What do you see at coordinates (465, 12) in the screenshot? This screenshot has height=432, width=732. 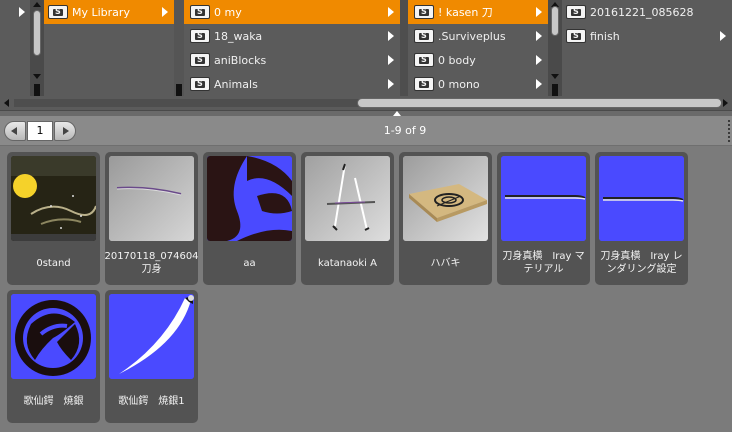 I see `folder-label: ! kasen 刀` at bounding box center [465, 12].